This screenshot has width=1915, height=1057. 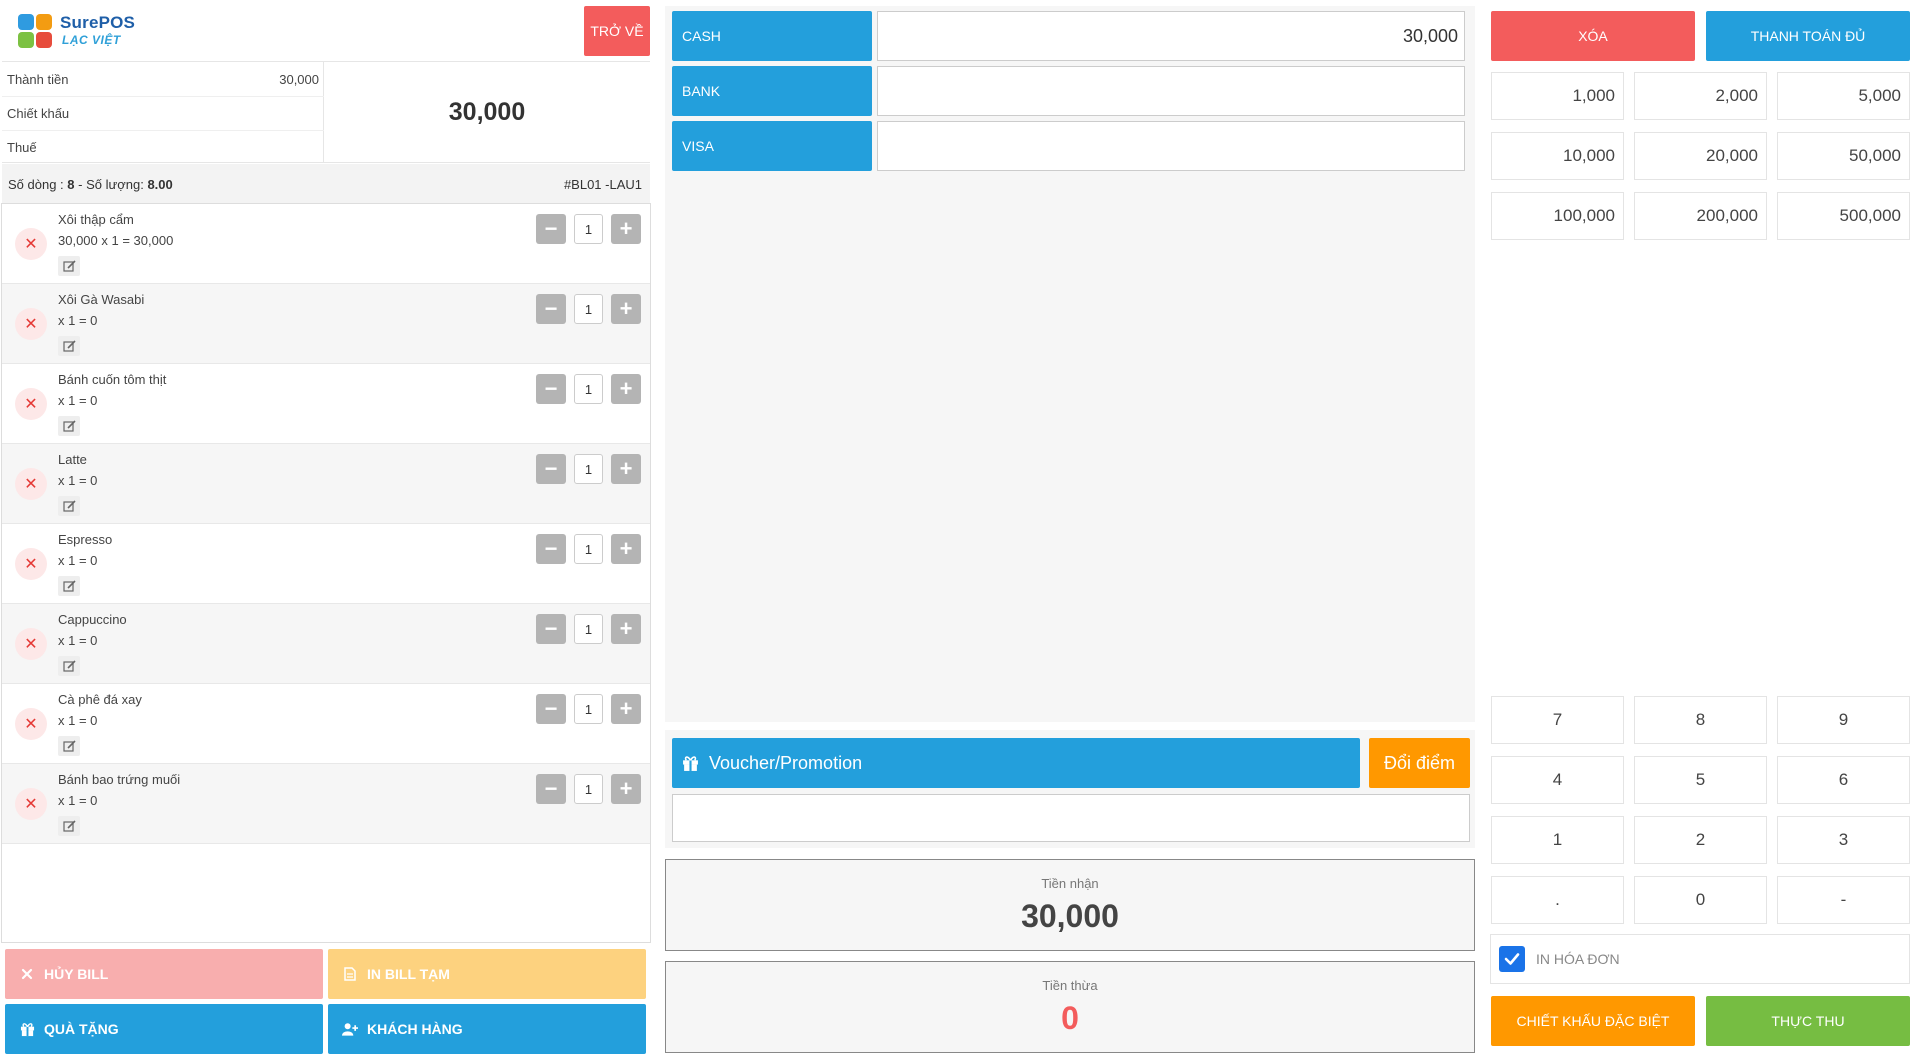 What do you see at coordinates (487, 974) in the screenshot?
I see `print-temp-bill-button: IN BILL TẠM` at bounding box center [487, 974].